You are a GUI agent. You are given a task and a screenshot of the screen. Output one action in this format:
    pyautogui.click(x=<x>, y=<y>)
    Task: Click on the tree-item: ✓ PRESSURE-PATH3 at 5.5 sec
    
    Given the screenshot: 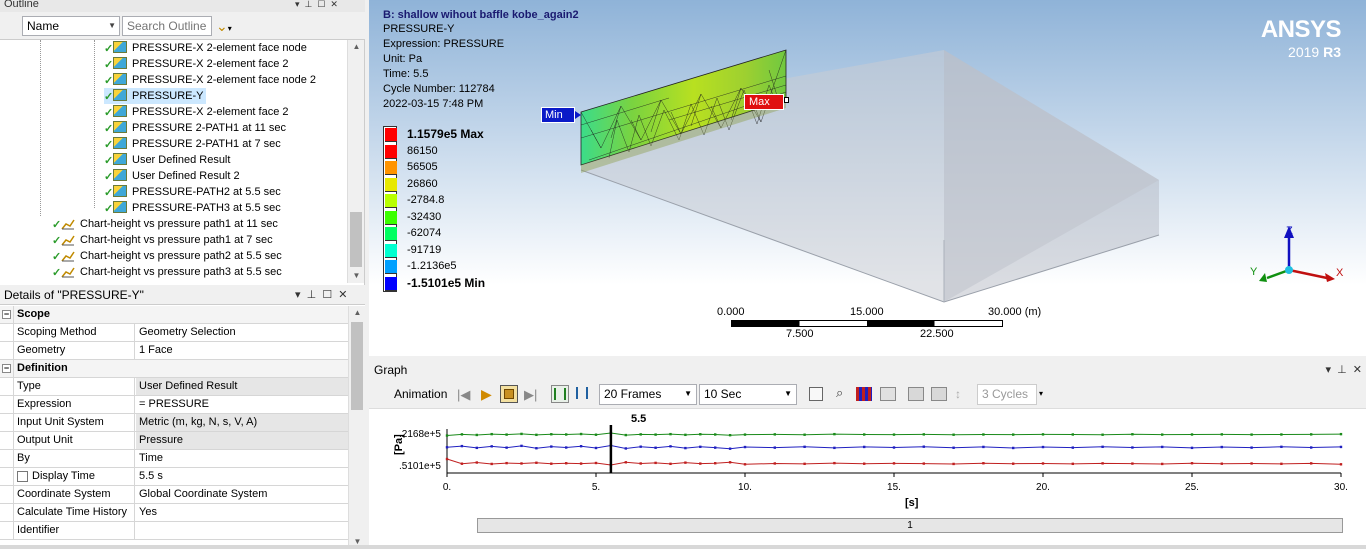 What is the action you would take?
    pyautogui.click(x=193, y=208)
    